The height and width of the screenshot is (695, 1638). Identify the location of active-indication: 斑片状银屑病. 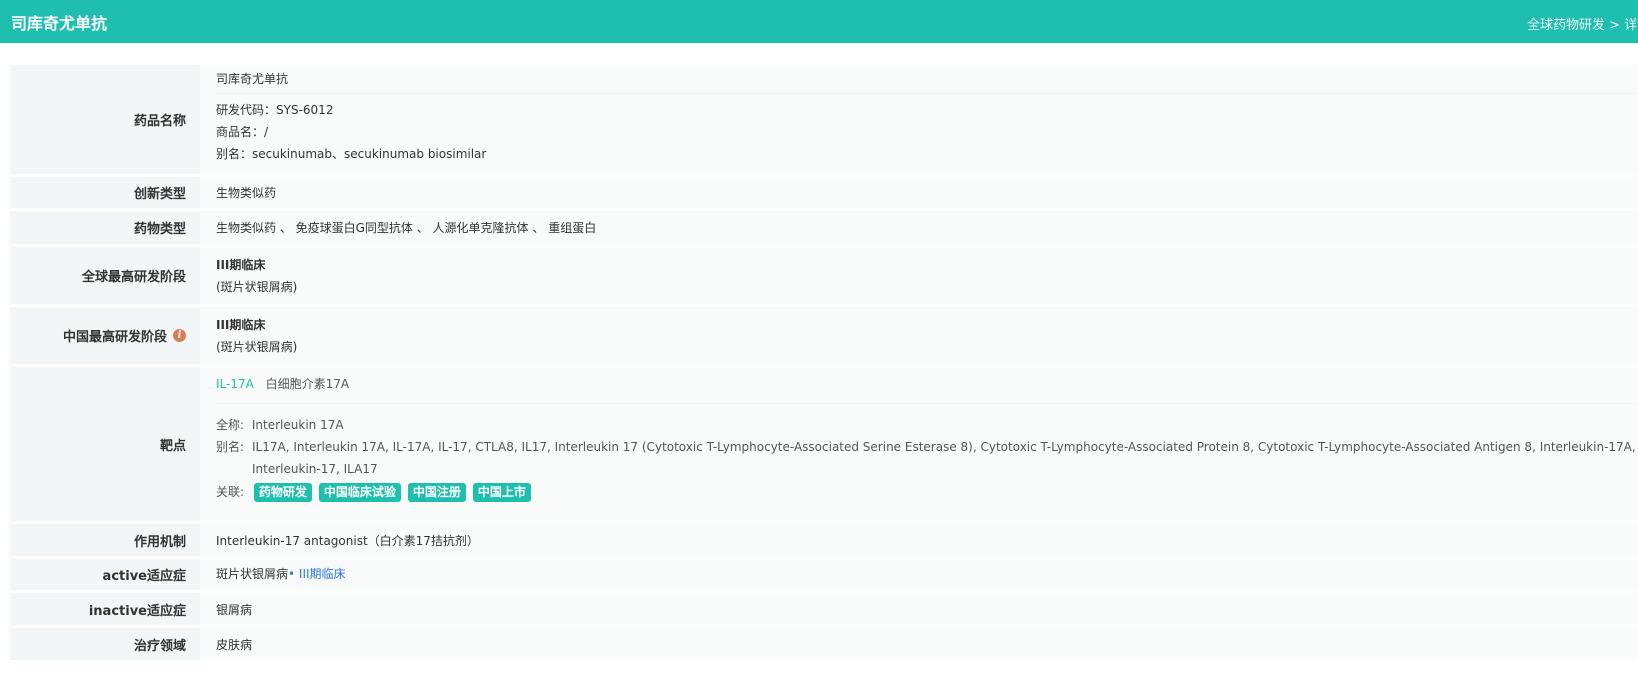
(252, 574).